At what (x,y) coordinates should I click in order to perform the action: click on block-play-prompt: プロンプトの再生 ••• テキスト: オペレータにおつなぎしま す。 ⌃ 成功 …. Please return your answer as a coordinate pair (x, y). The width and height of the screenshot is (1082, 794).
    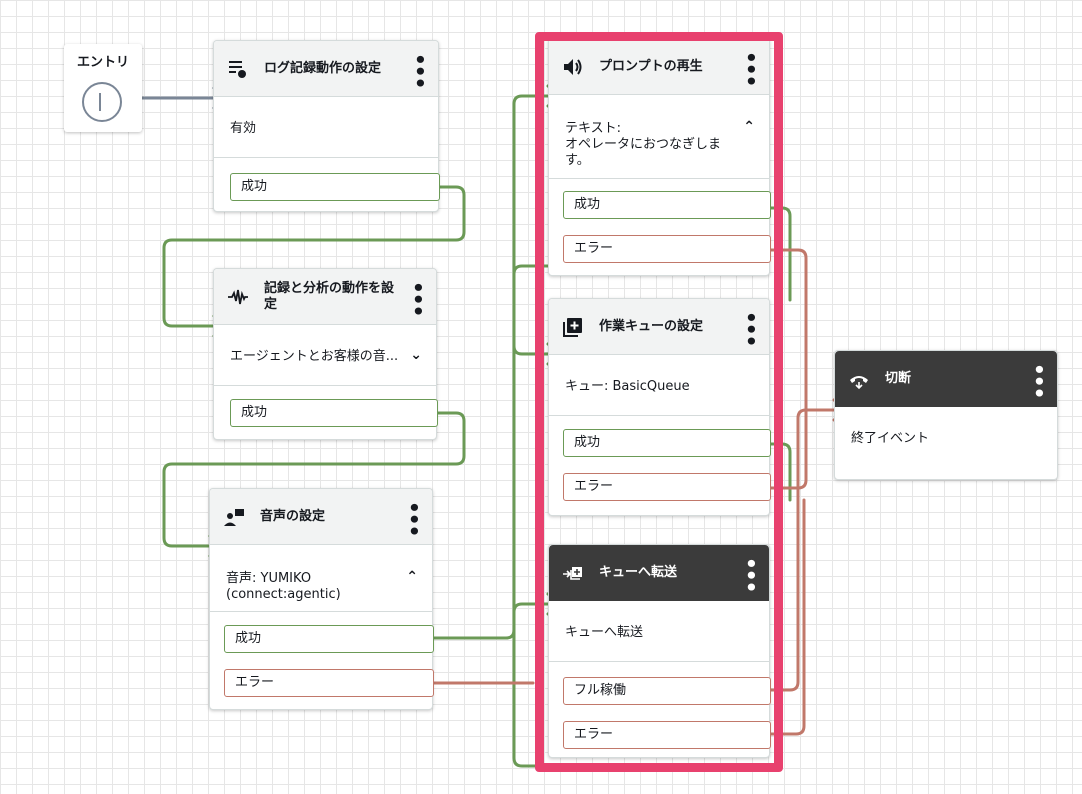
    Looking at the image, I should click on (659, 157).